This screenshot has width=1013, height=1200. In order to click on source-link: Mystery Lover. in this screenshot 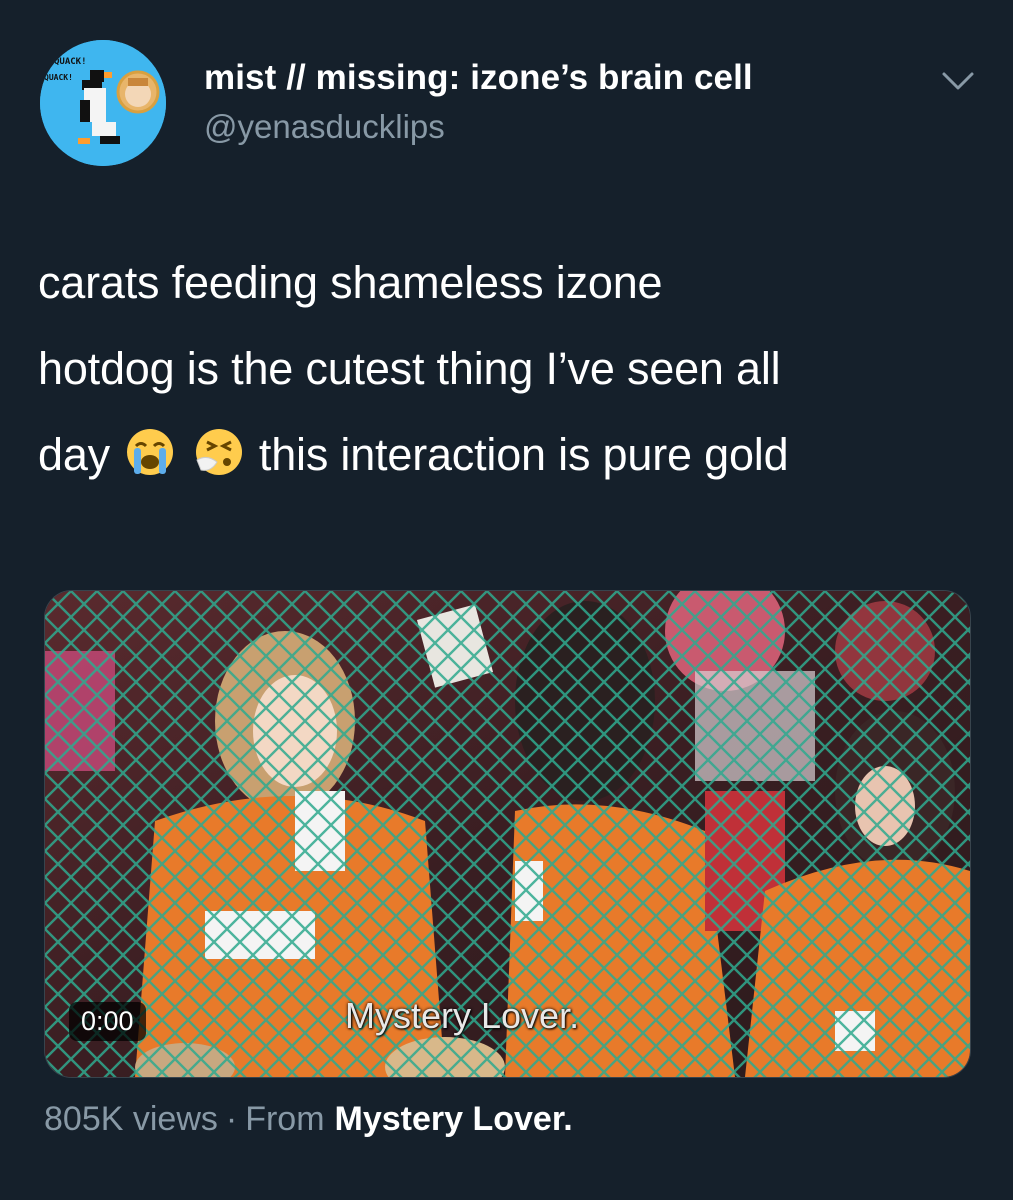, I will do `click(454, 1119)`.